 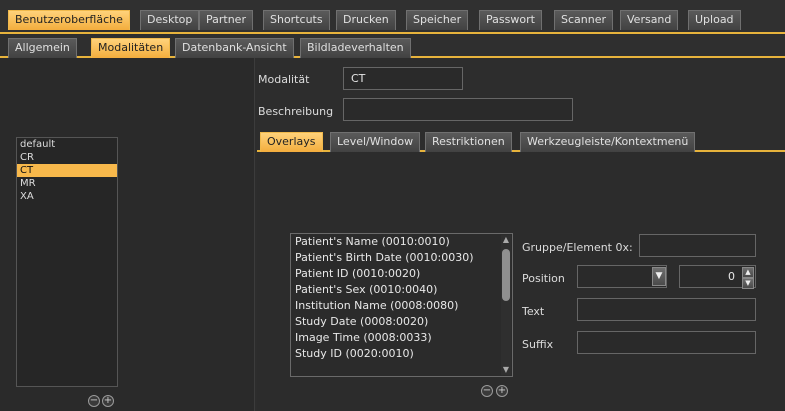 I want to click on list-item: XA, so click(x=67, y=196).